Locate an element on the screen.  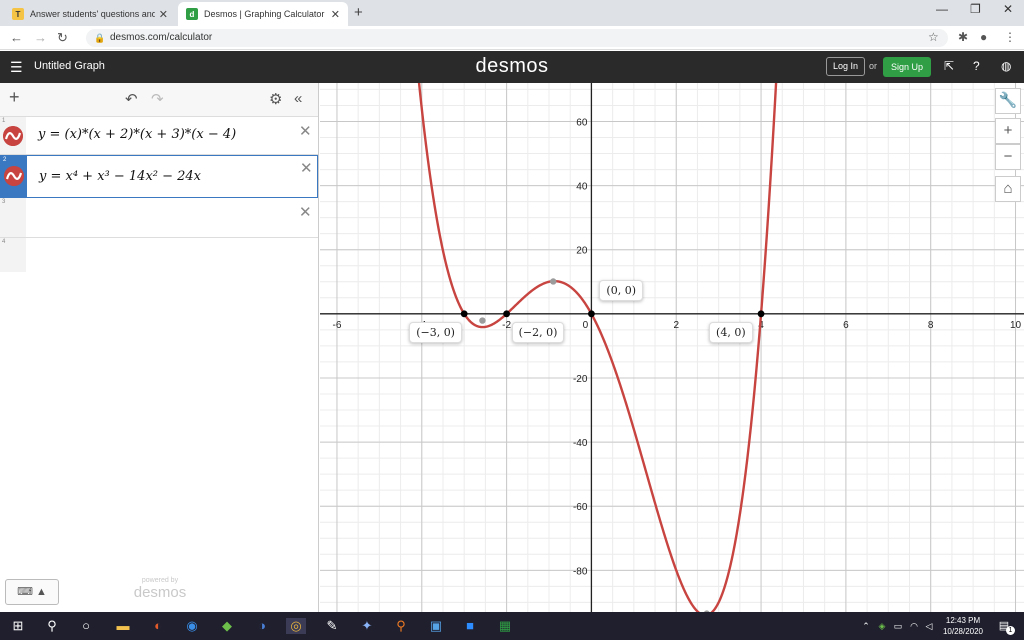
search-app-icon: ⚲ is located at coordinates (401, 626).